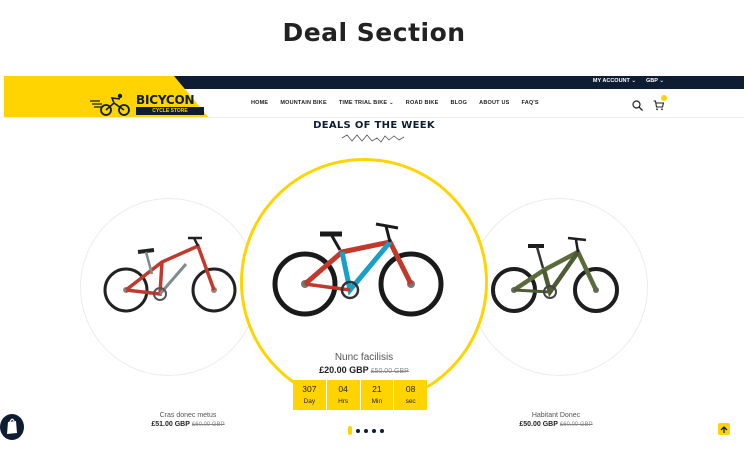 Image resolution: width=748 pixels, height=465 pixels. I want to click on currency-select: GBP ⌄, so click(655, 81).